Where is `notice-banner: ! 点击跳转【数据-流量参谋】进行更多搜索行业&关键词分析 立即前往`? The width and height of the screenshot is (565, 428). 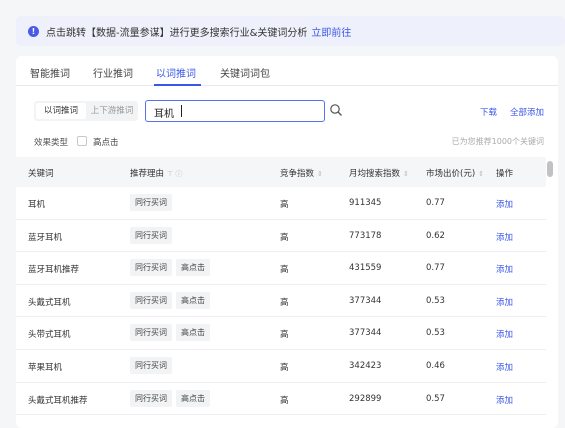 notice-banner: ! 点击跳转【数据-流量参谋】进行更多搜索行业&关键词分析 立即前往 is located at coordinates (290, 31).